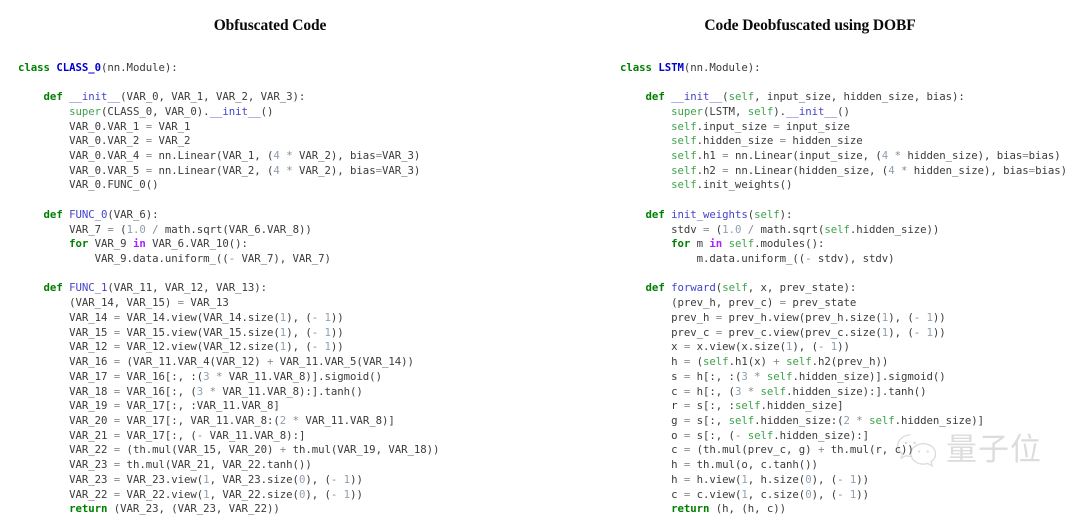 The image size is (1080, 520). What do you see at coordinates (289, 391) in the screenshot?
I see `code-token: VAR_11.VAR_8):].tanh()` at bounding box center [289, 391].